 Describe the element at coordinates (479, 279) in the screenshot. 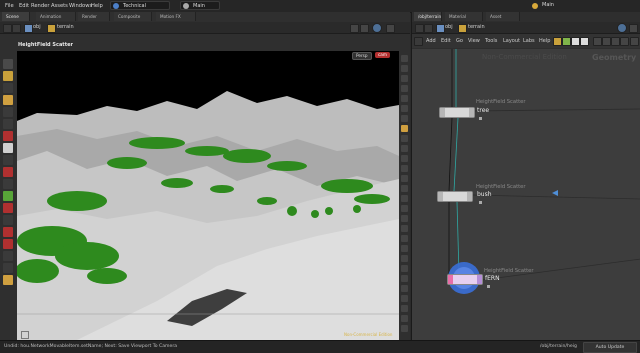

I see `node-fern-display` at that location.